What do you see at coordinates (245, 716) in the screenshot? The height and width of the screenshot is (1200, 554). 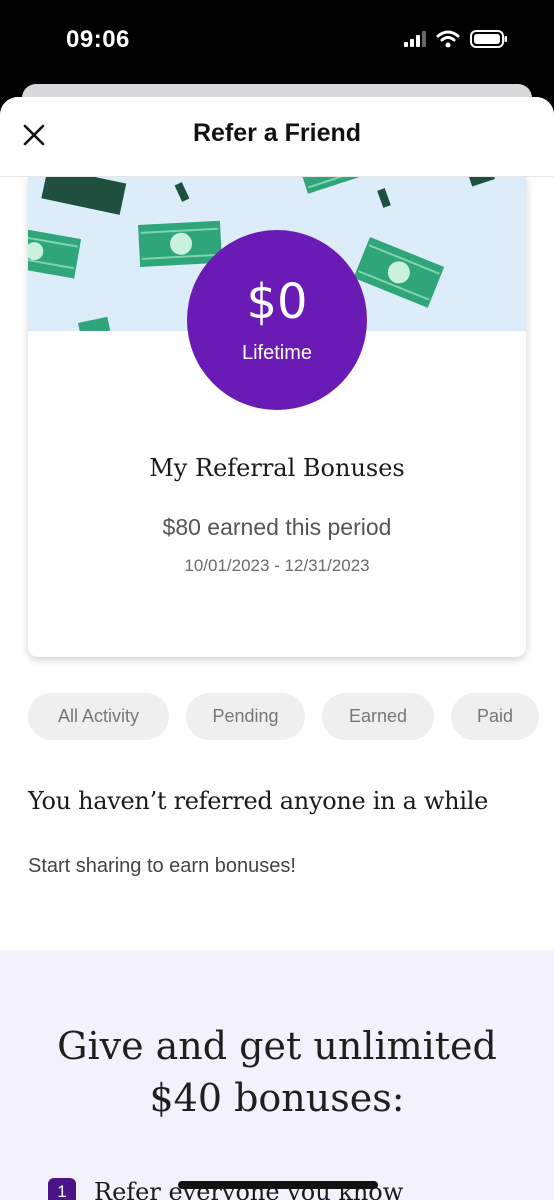 I see `filter-pending: Pending` at bounding box center [245, 716].